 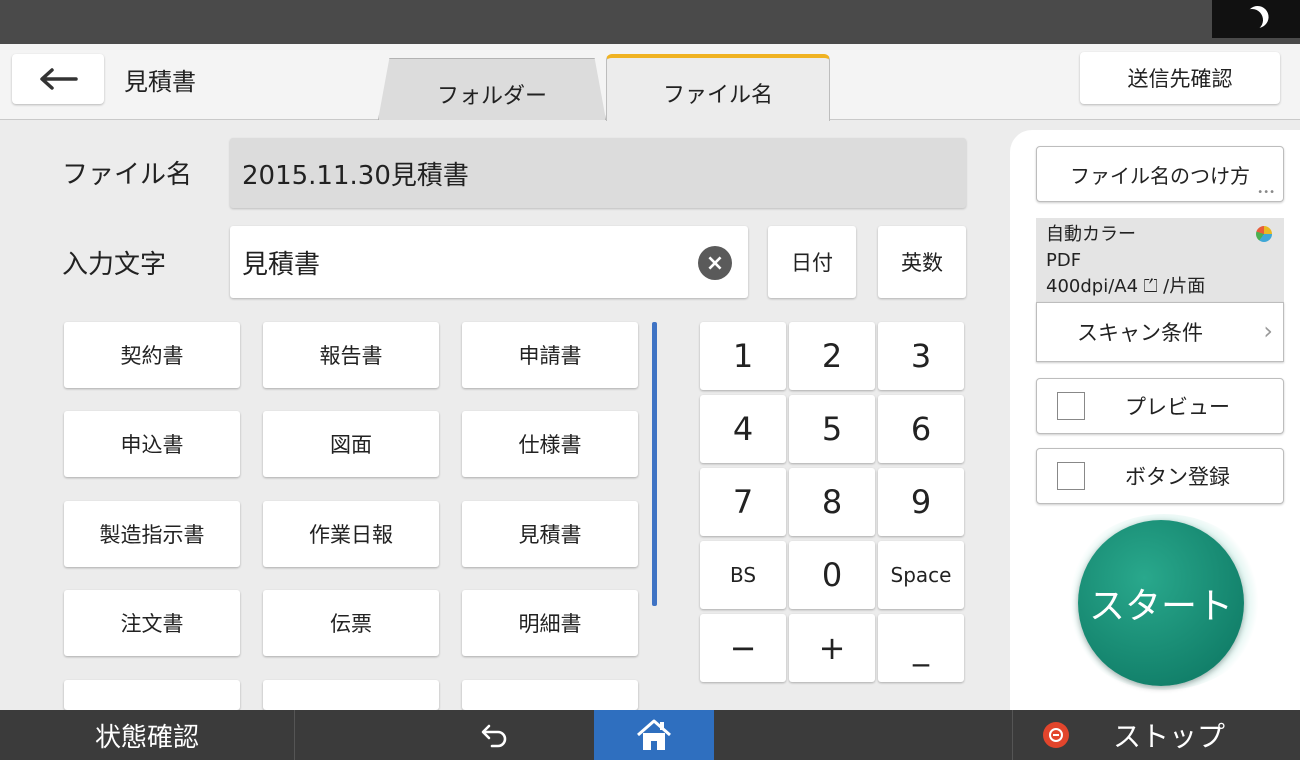 What do you see at coordinates (832, 648) in the screenshot?
I see `key-plus: +` at bounding box center [832, 648].